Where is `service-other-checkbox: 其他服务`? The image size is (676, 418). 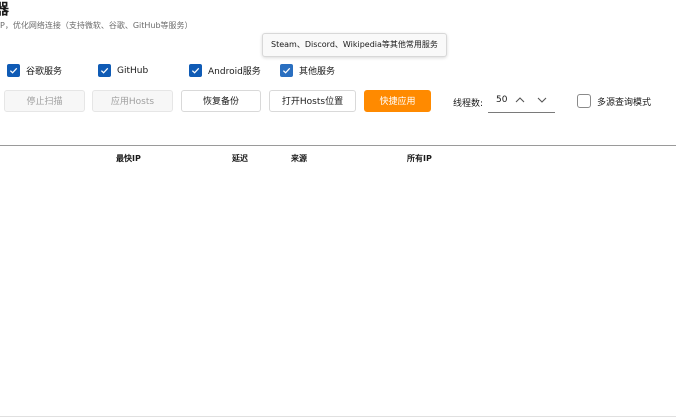
service-other-checkbox: 其他服务 is located at coordinates (307, 70).